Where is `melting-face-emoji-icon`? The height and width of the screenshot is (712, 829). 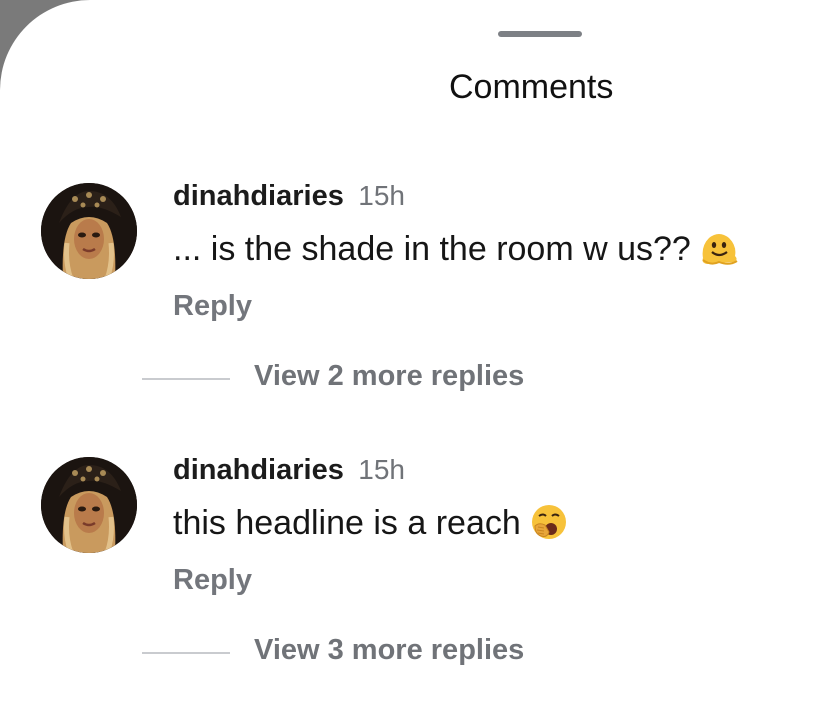 melting-face-emoji-icon is located at coordinates (720, 249).